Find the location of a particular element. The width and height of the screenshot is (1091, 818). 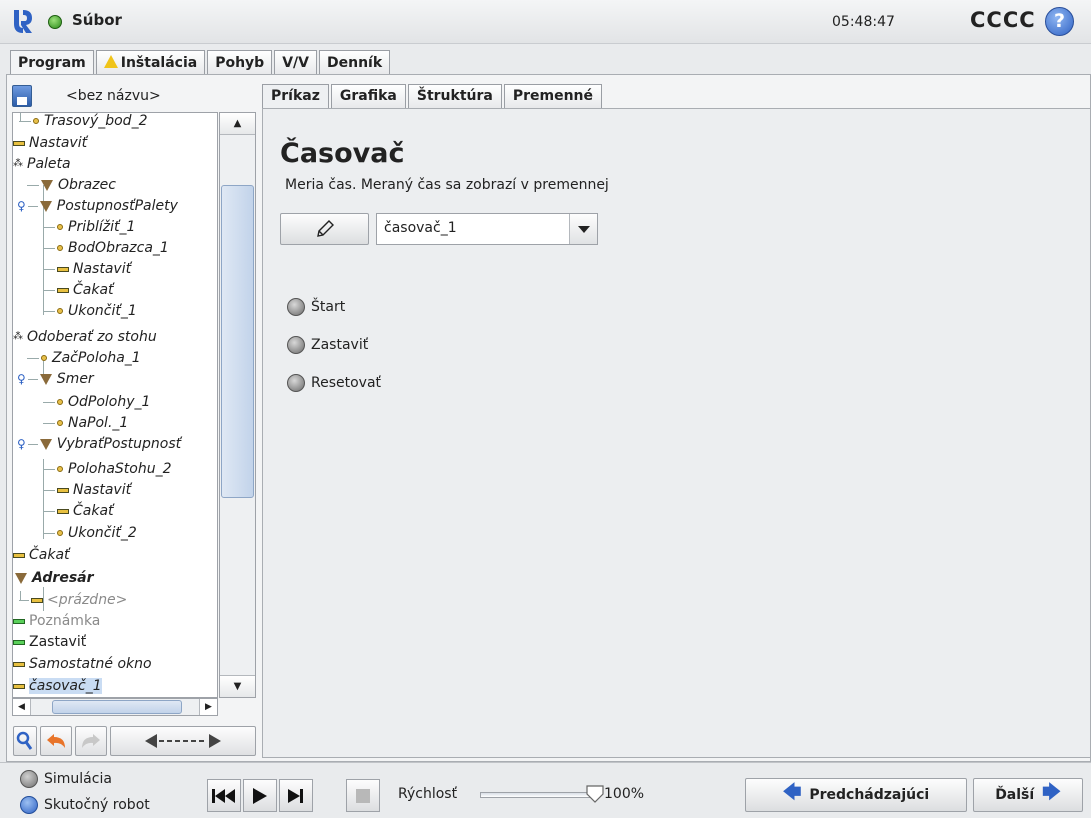

main-tabs: Program Inštalácia Pohyb V/V Denník is located at coordinates (201, 62).